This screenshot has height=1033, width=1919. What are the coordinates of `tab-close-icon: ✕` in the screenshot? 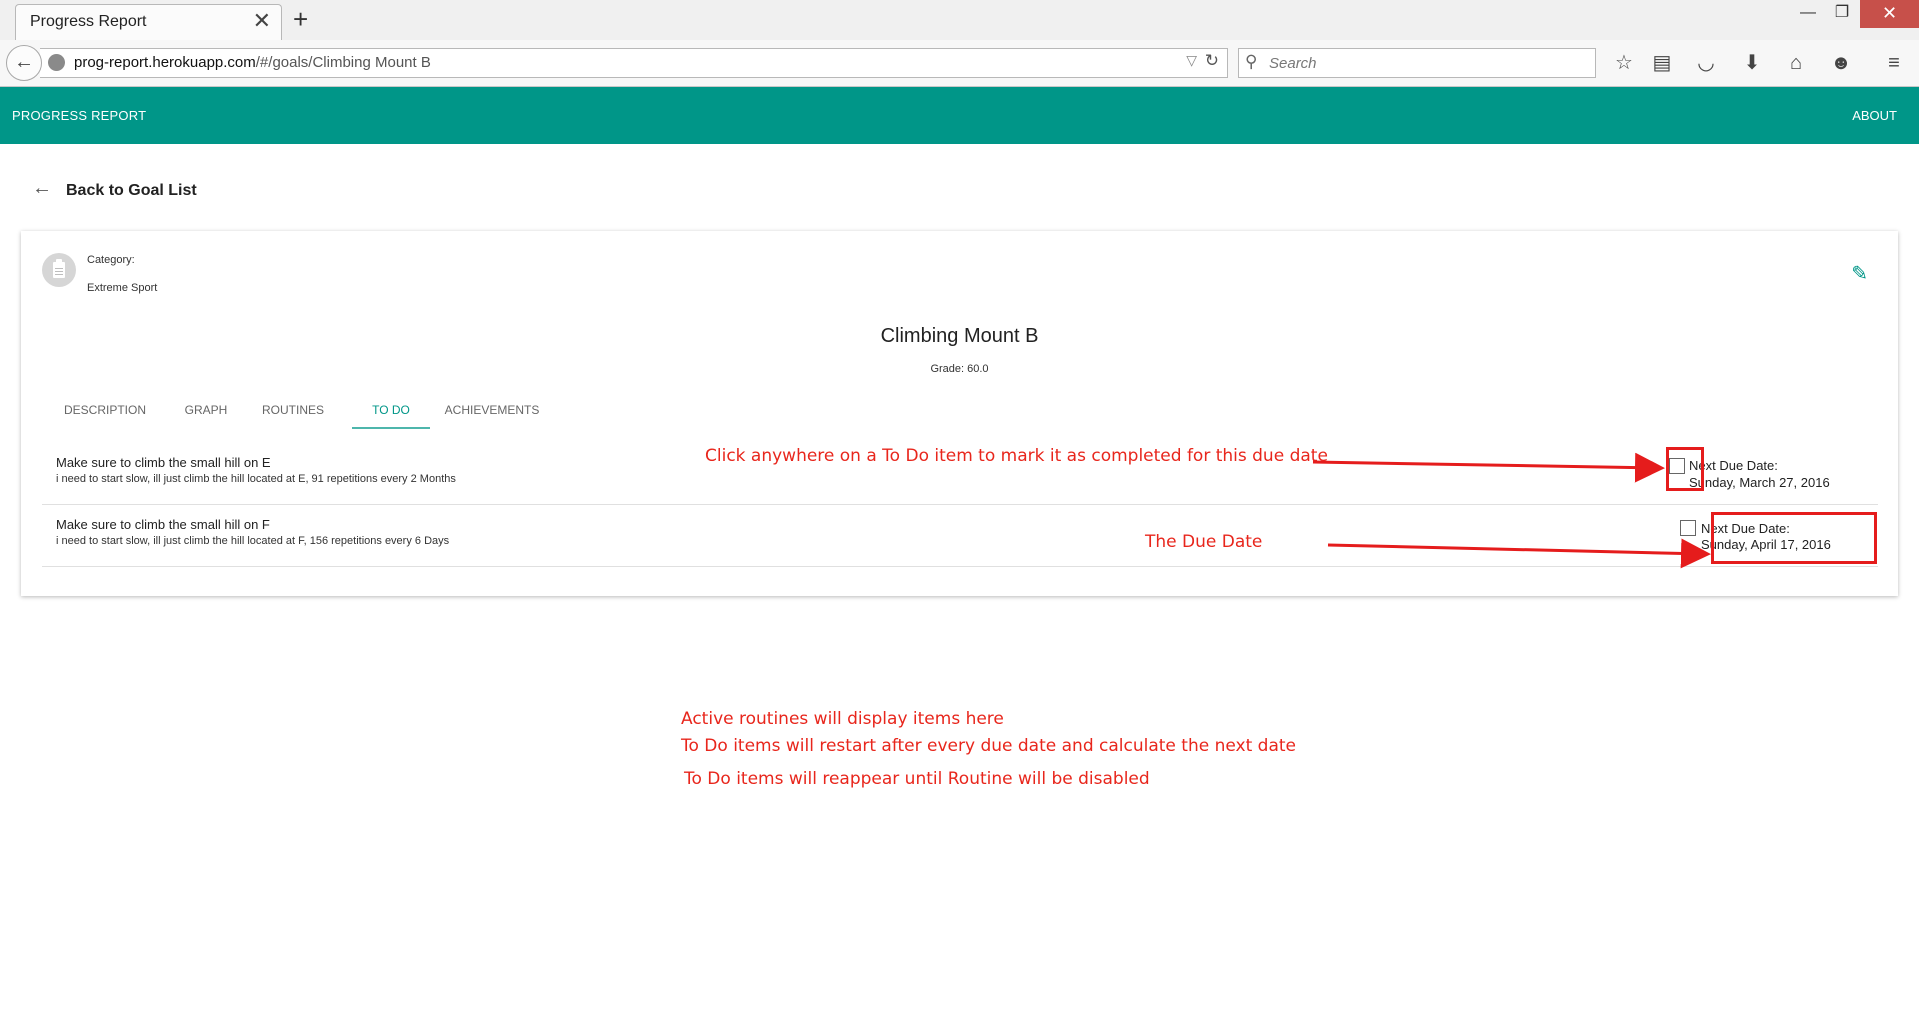 It's located at (262, 21).